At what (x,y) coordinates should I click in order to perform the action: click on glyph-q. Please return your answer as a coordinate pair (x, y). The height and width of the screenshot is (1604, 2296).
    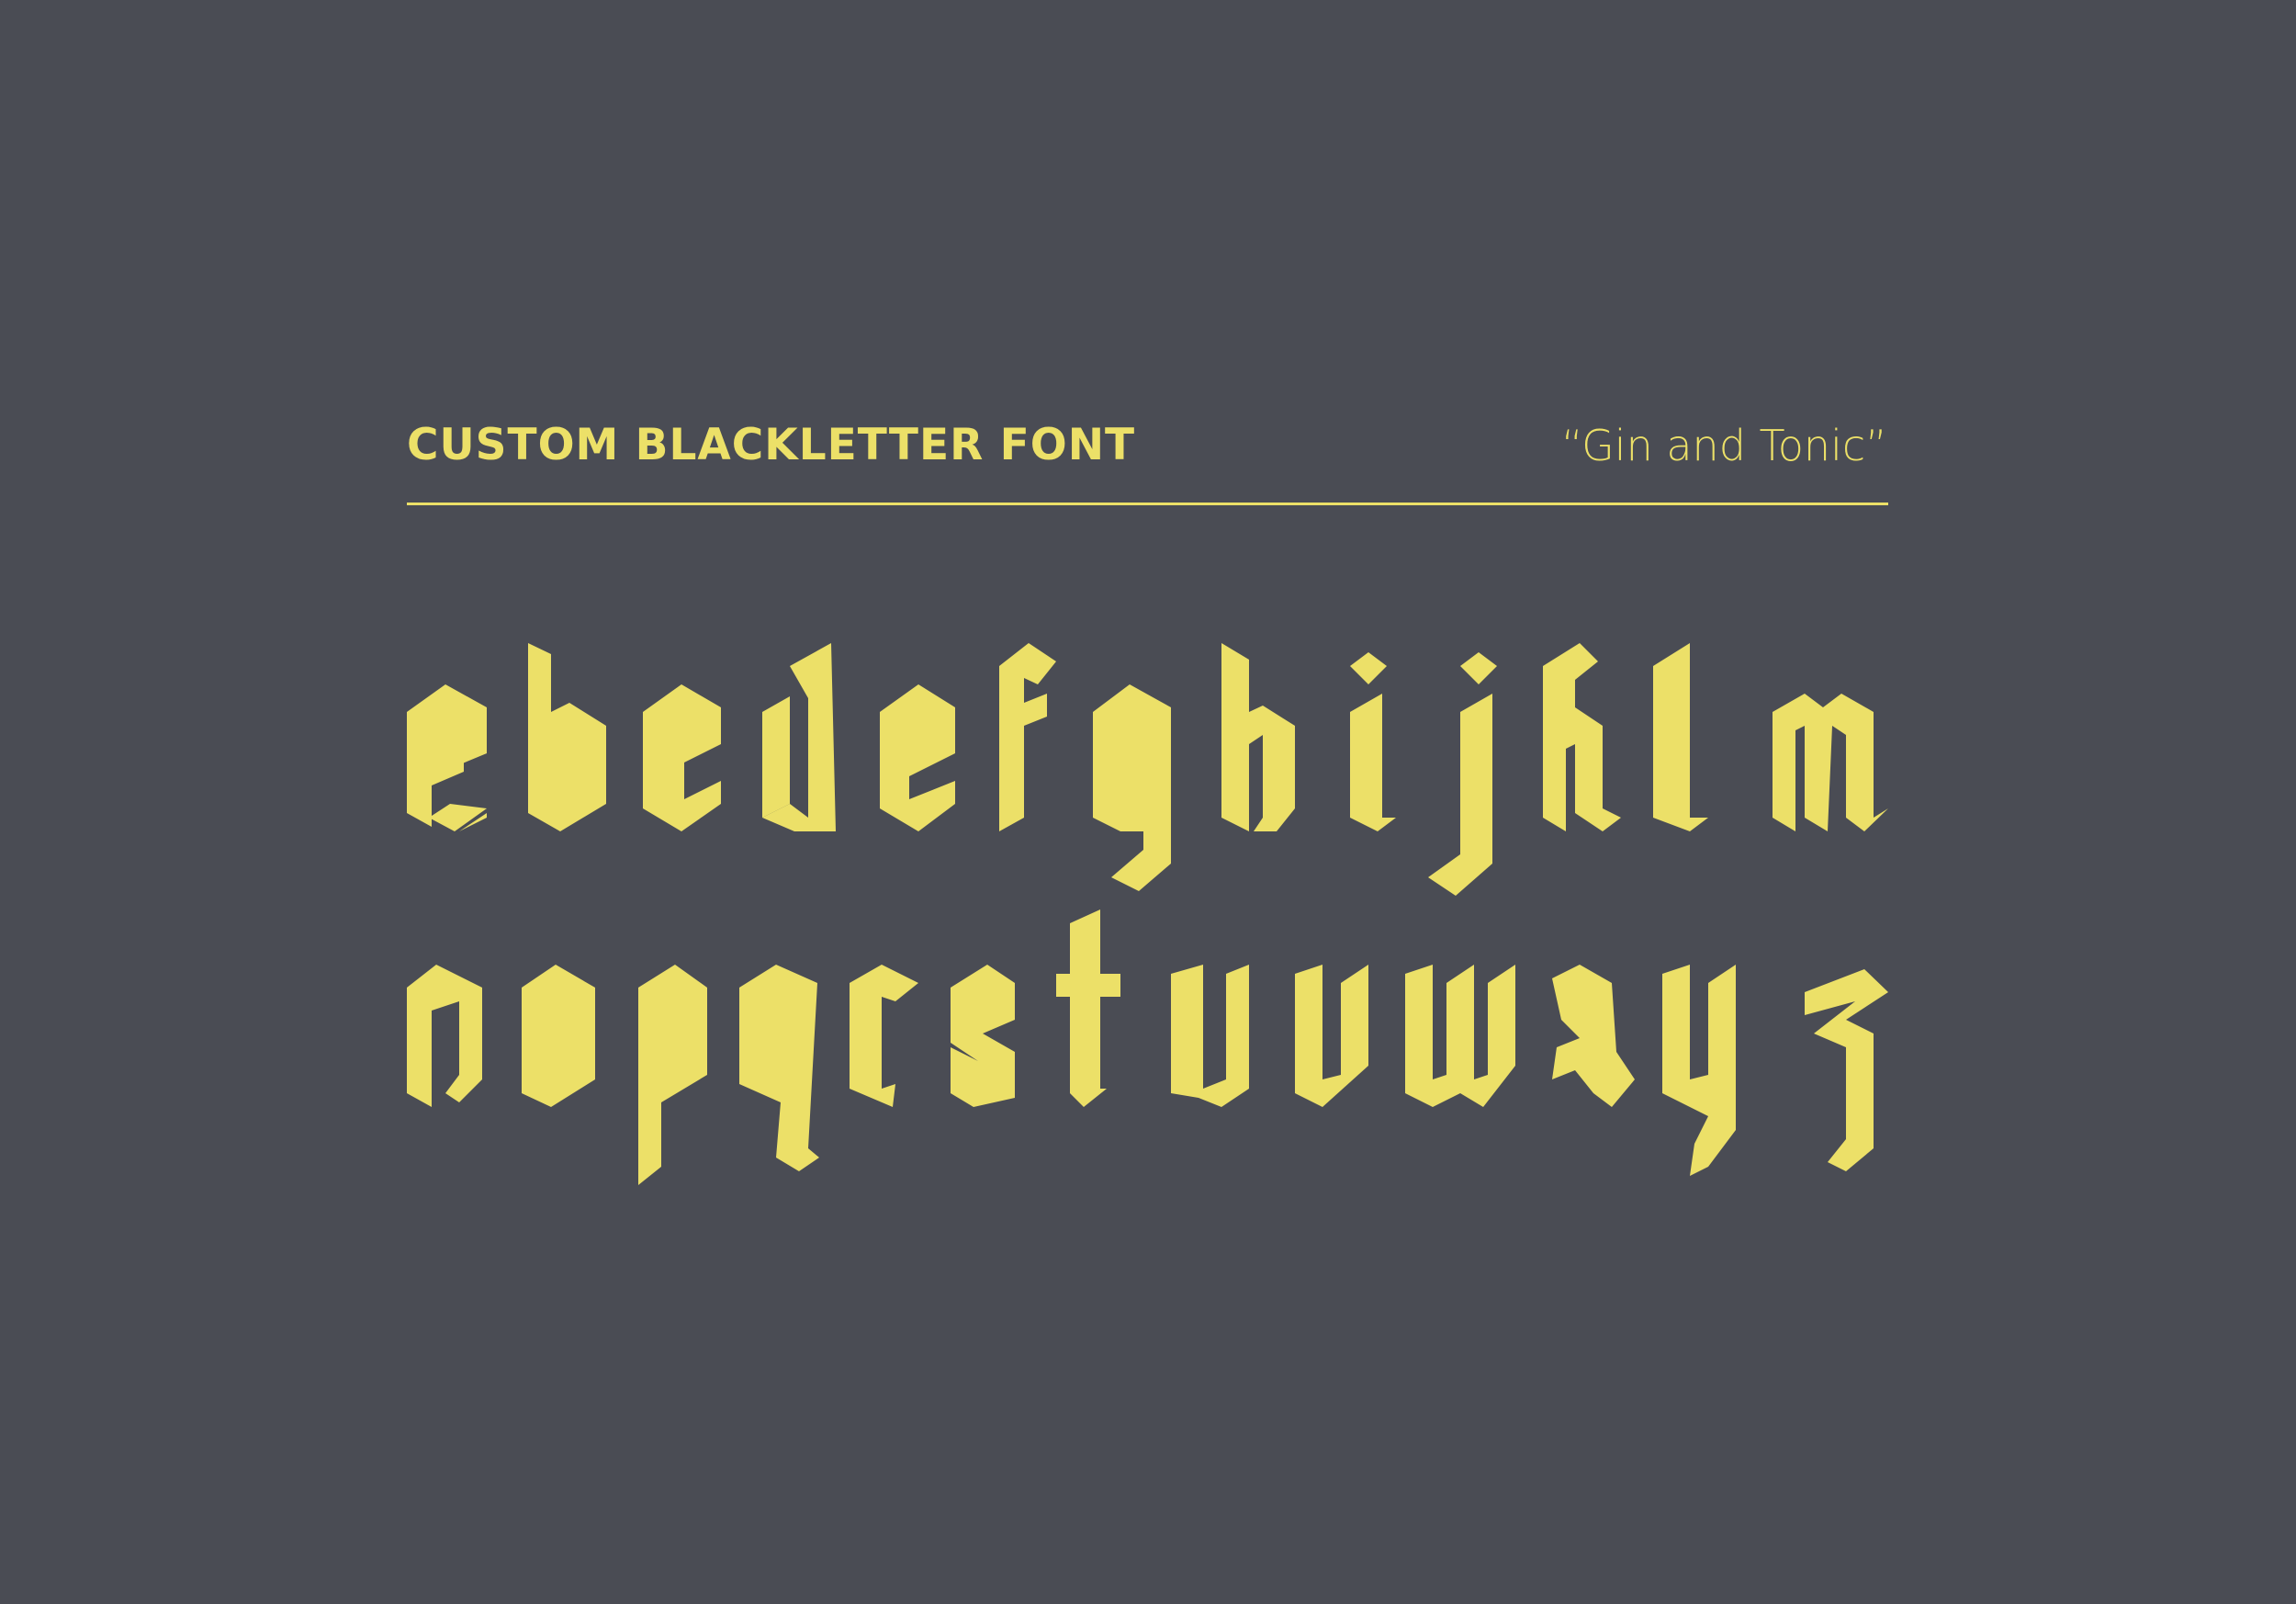
    Looking at the image, I should click on (779, 1068).